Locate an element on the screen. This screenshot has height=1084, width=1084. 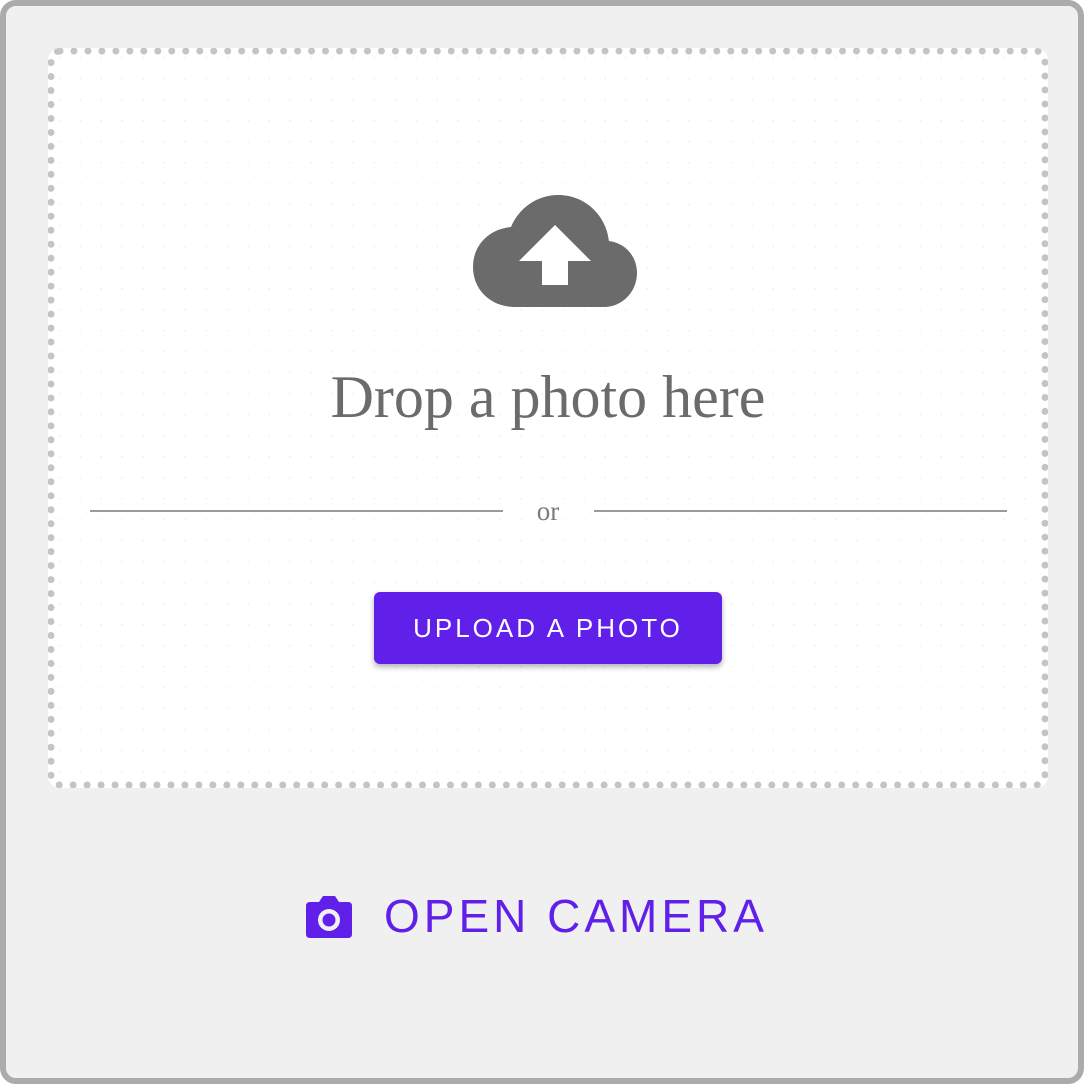
open-camera-label: OPEN CAMERA is located at coordinates (576, 916).